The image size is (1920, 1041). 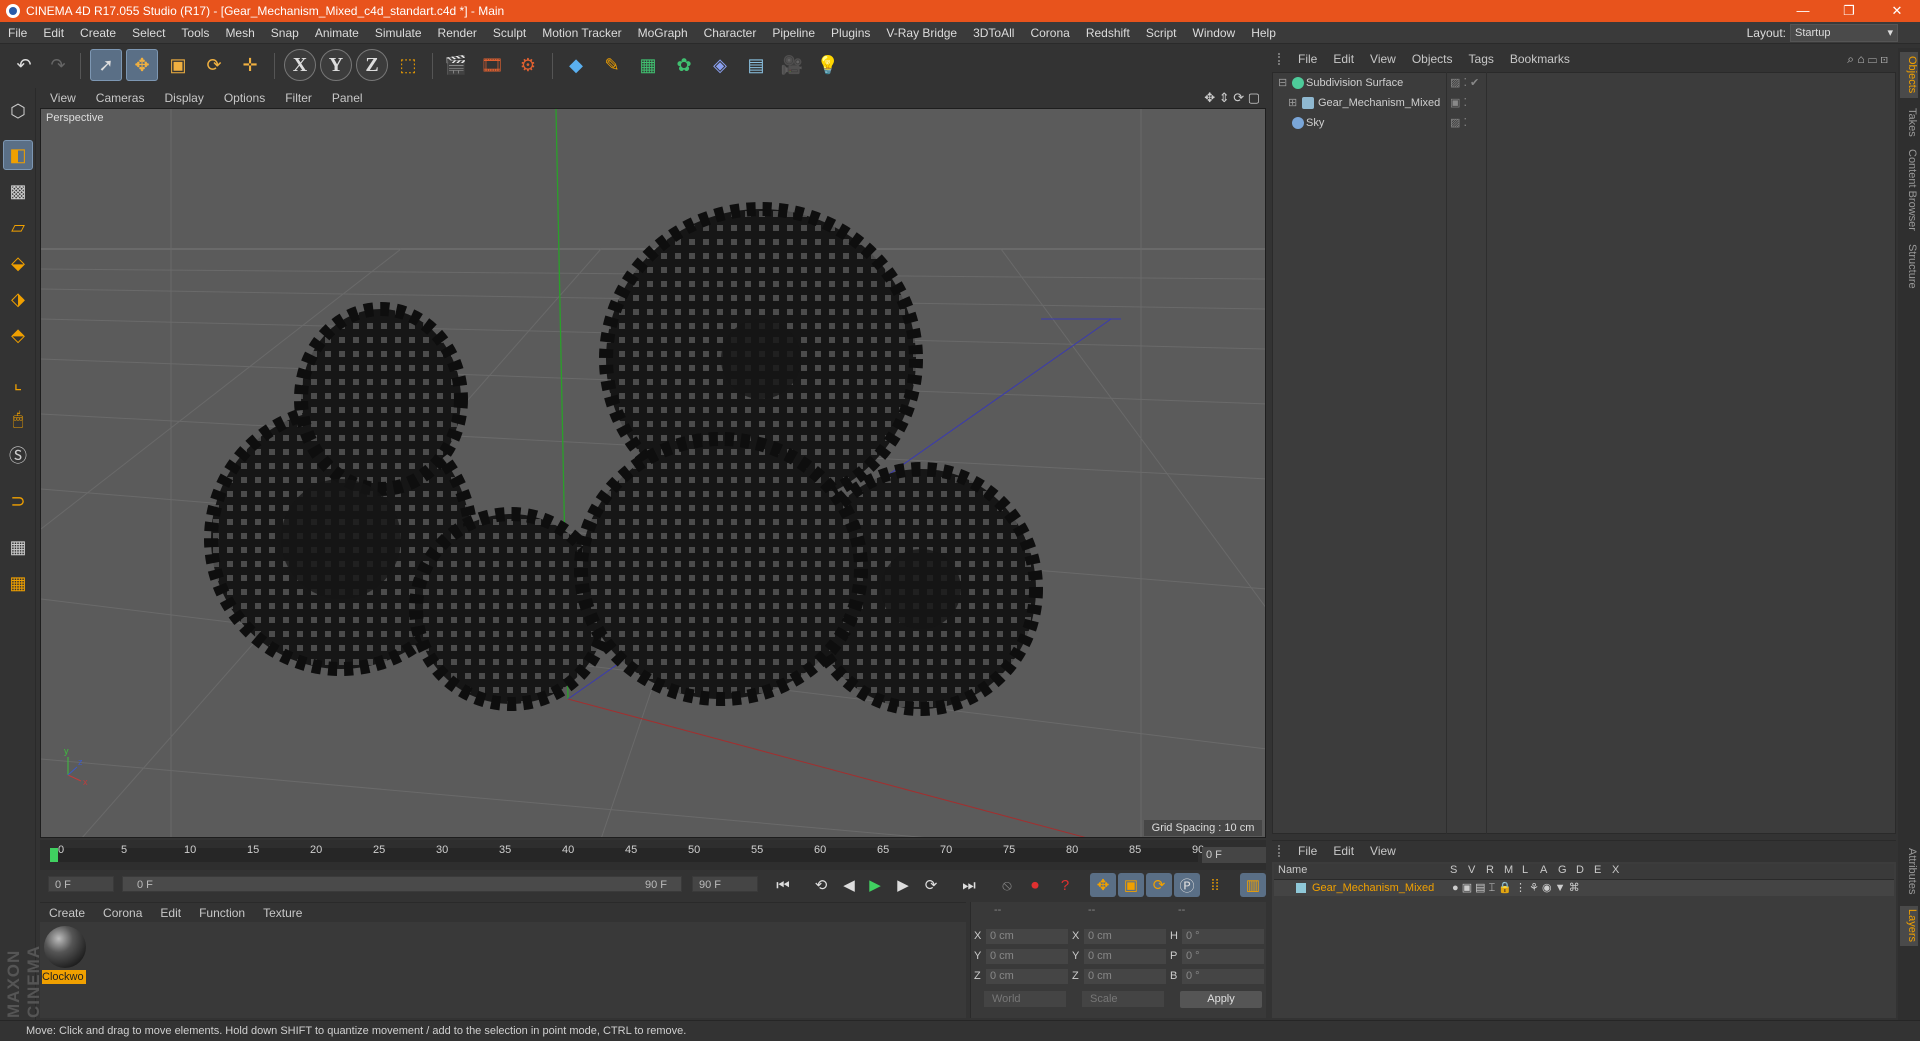 I want to click on y-axis-lock-icon: Y, so click(x=336, y=65).